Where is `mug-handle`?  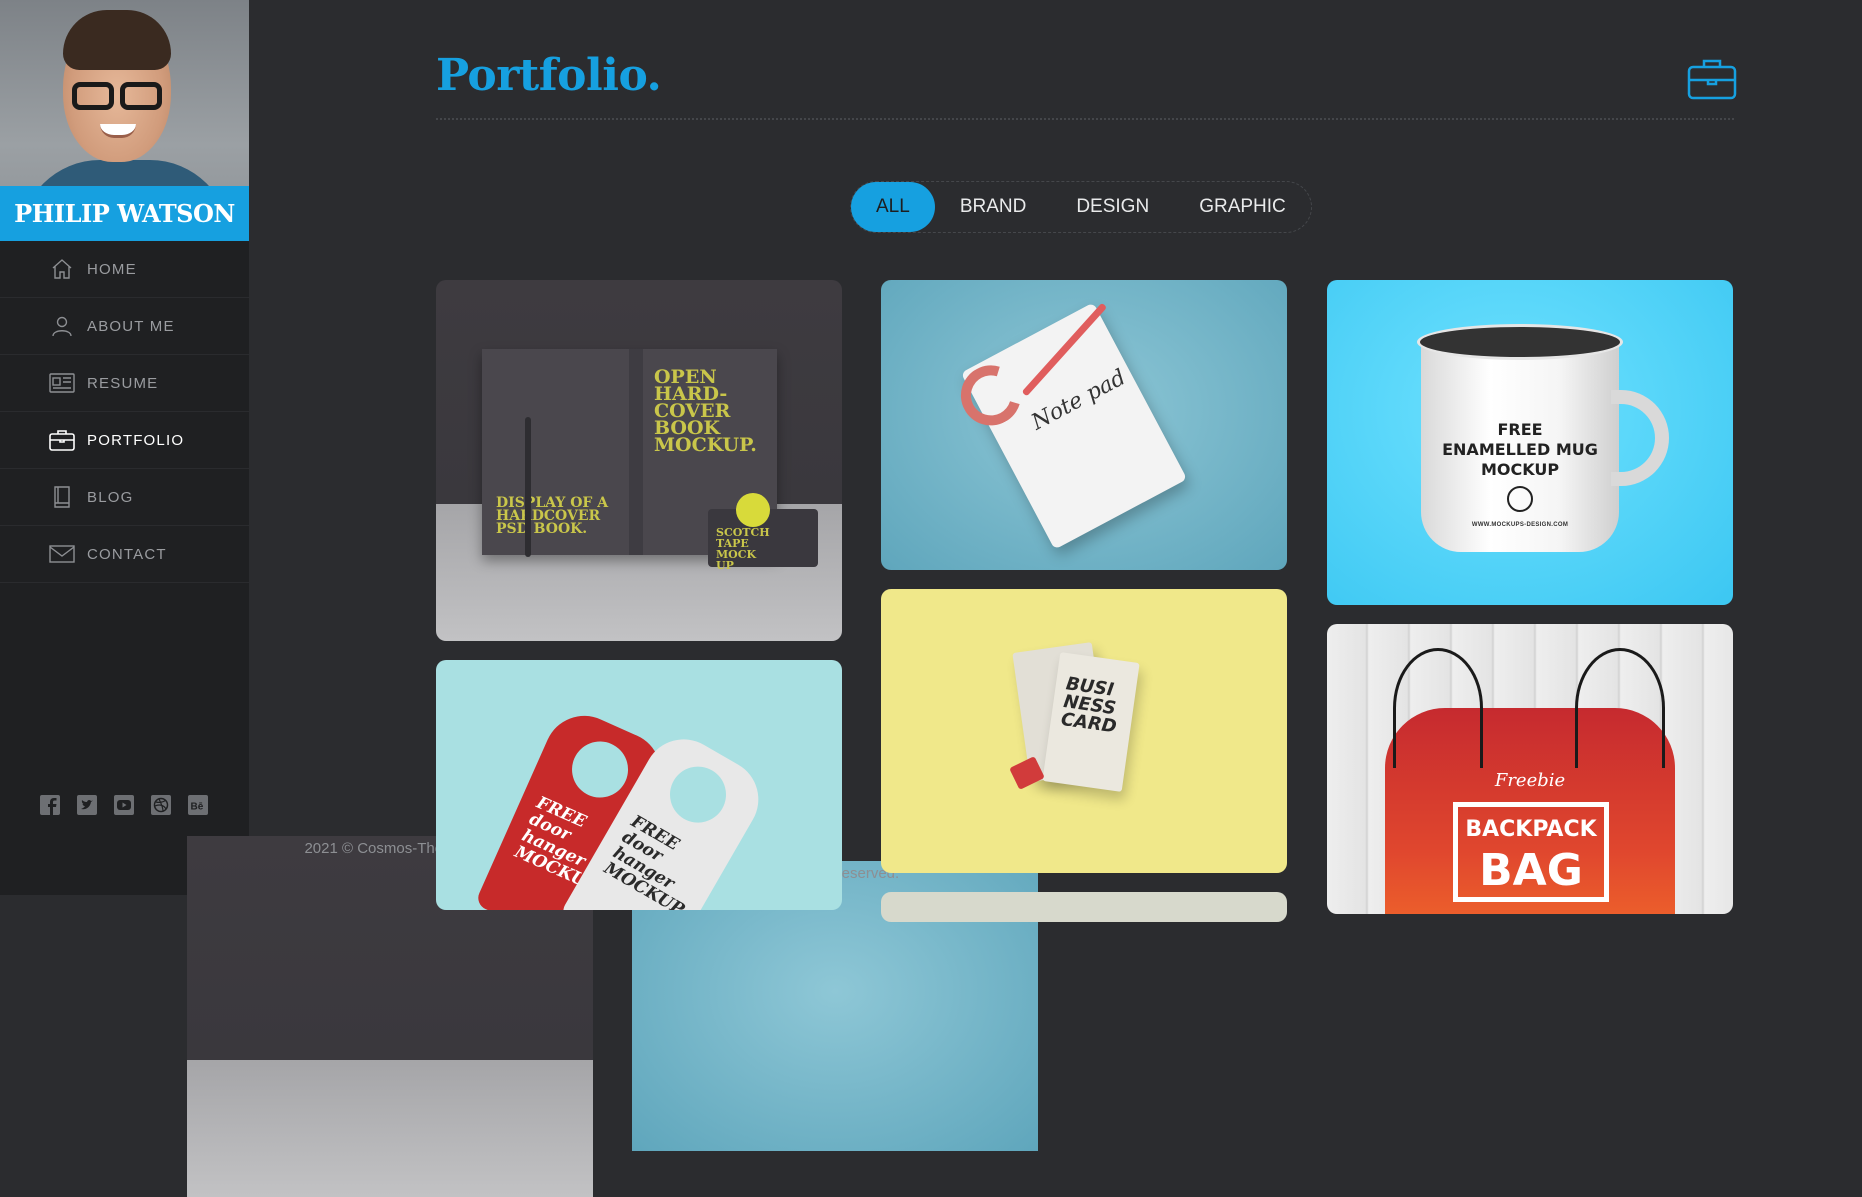
mug-handle is located at coordinates (1640, 438).